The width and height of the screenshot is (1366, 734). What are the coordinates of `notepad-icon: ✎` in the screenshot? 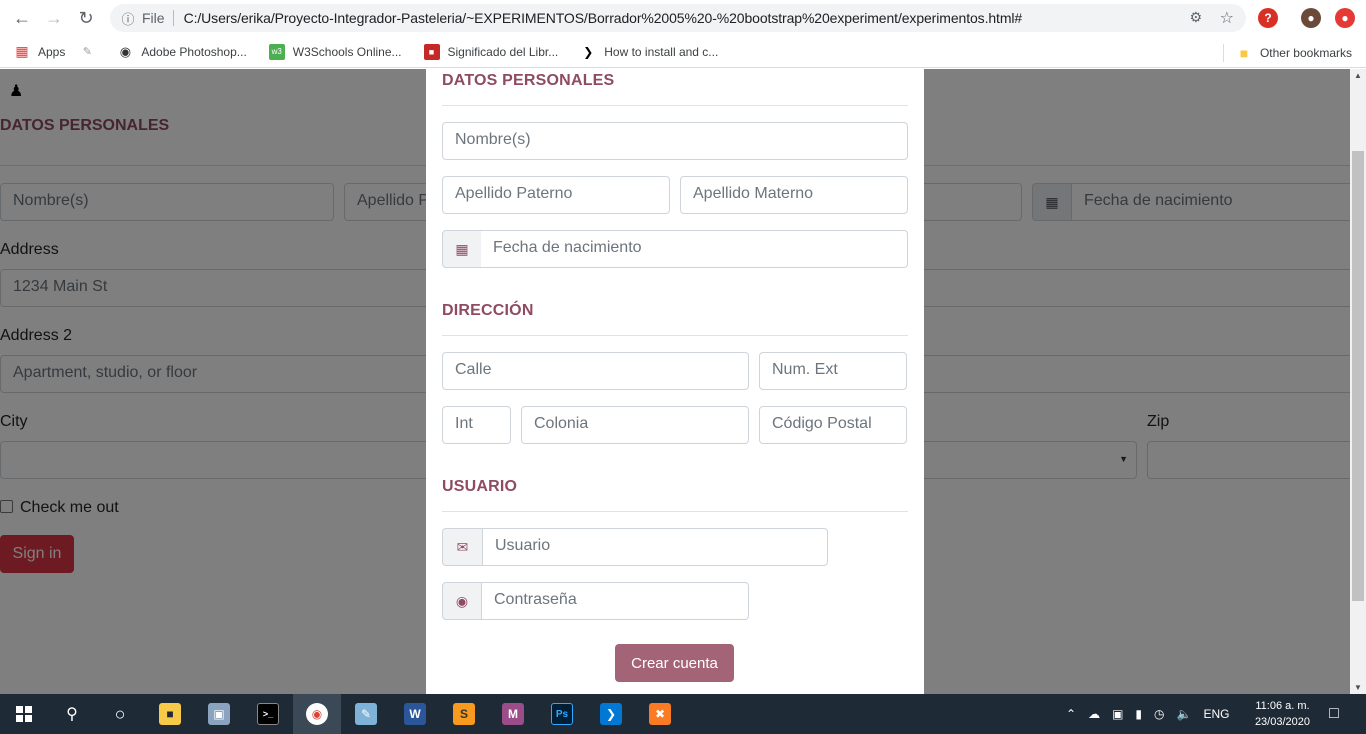 It's located at (366, 714).